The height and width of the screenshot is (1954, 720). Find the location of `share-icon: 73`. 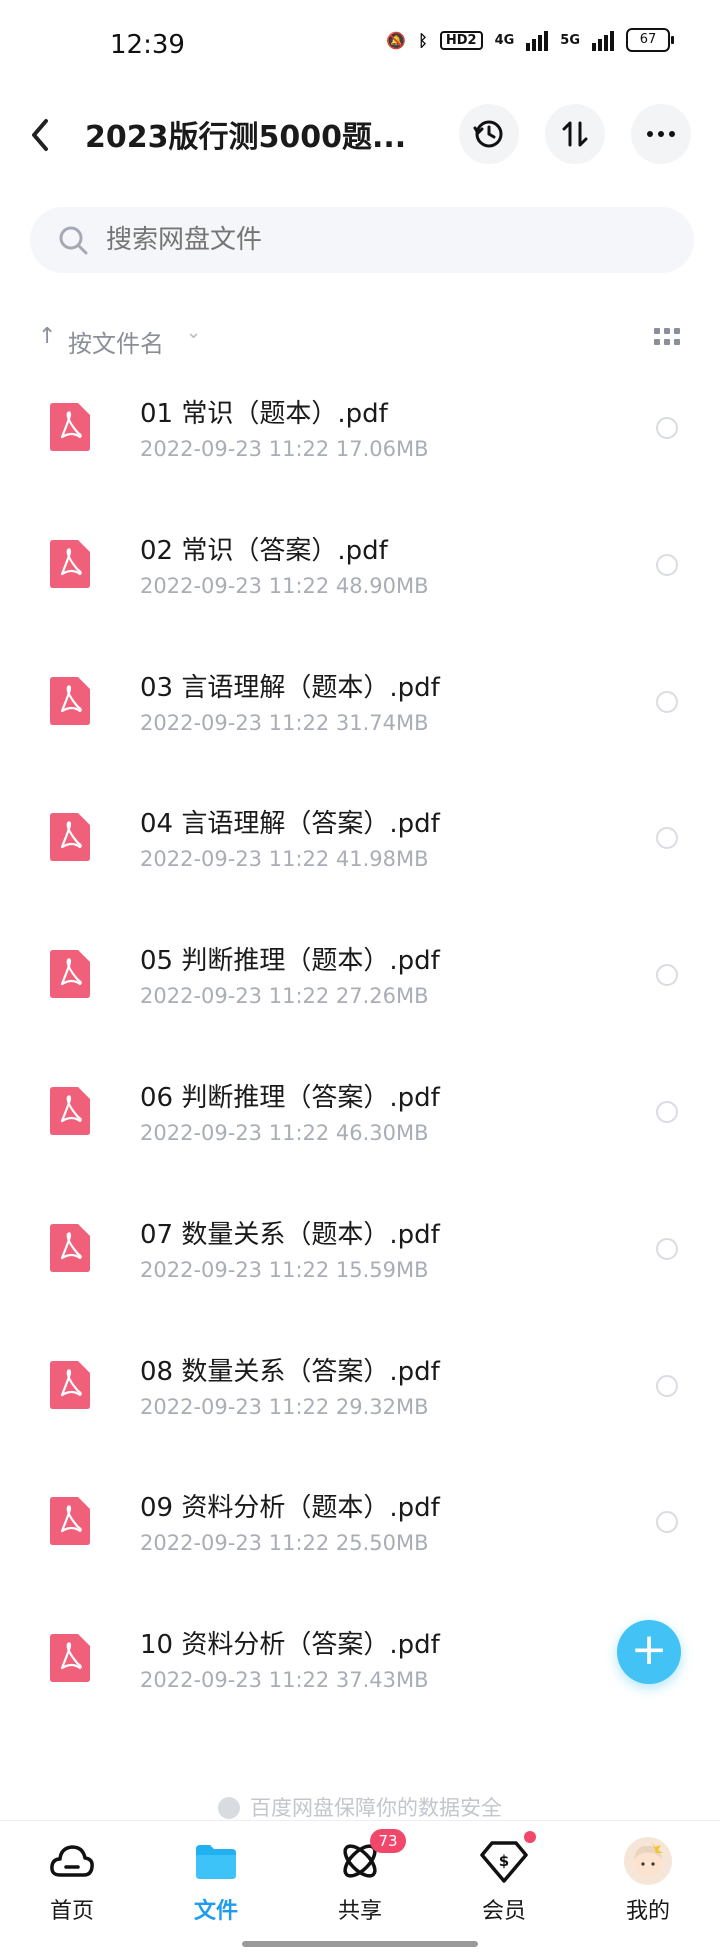

share-icon: 73 is located at coordinates (371, 1857).